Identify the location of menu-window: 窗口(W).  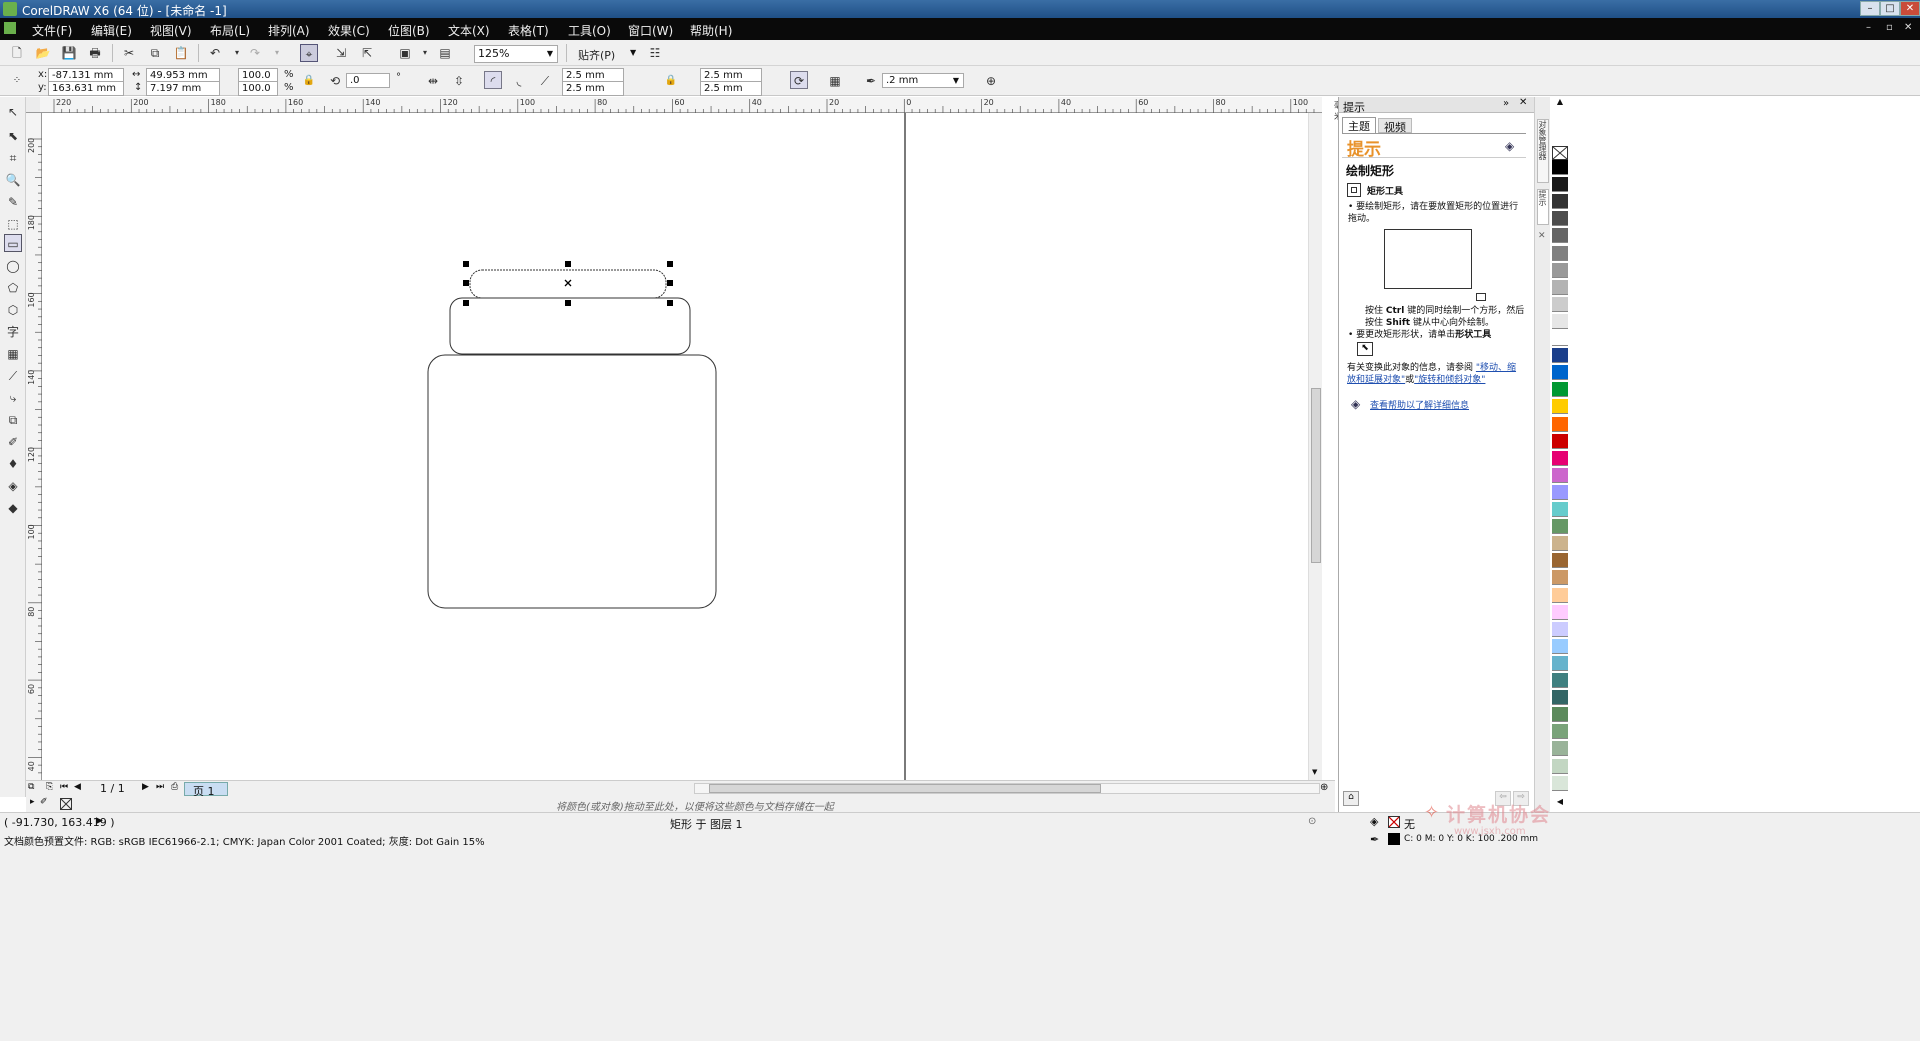
(650, 30).